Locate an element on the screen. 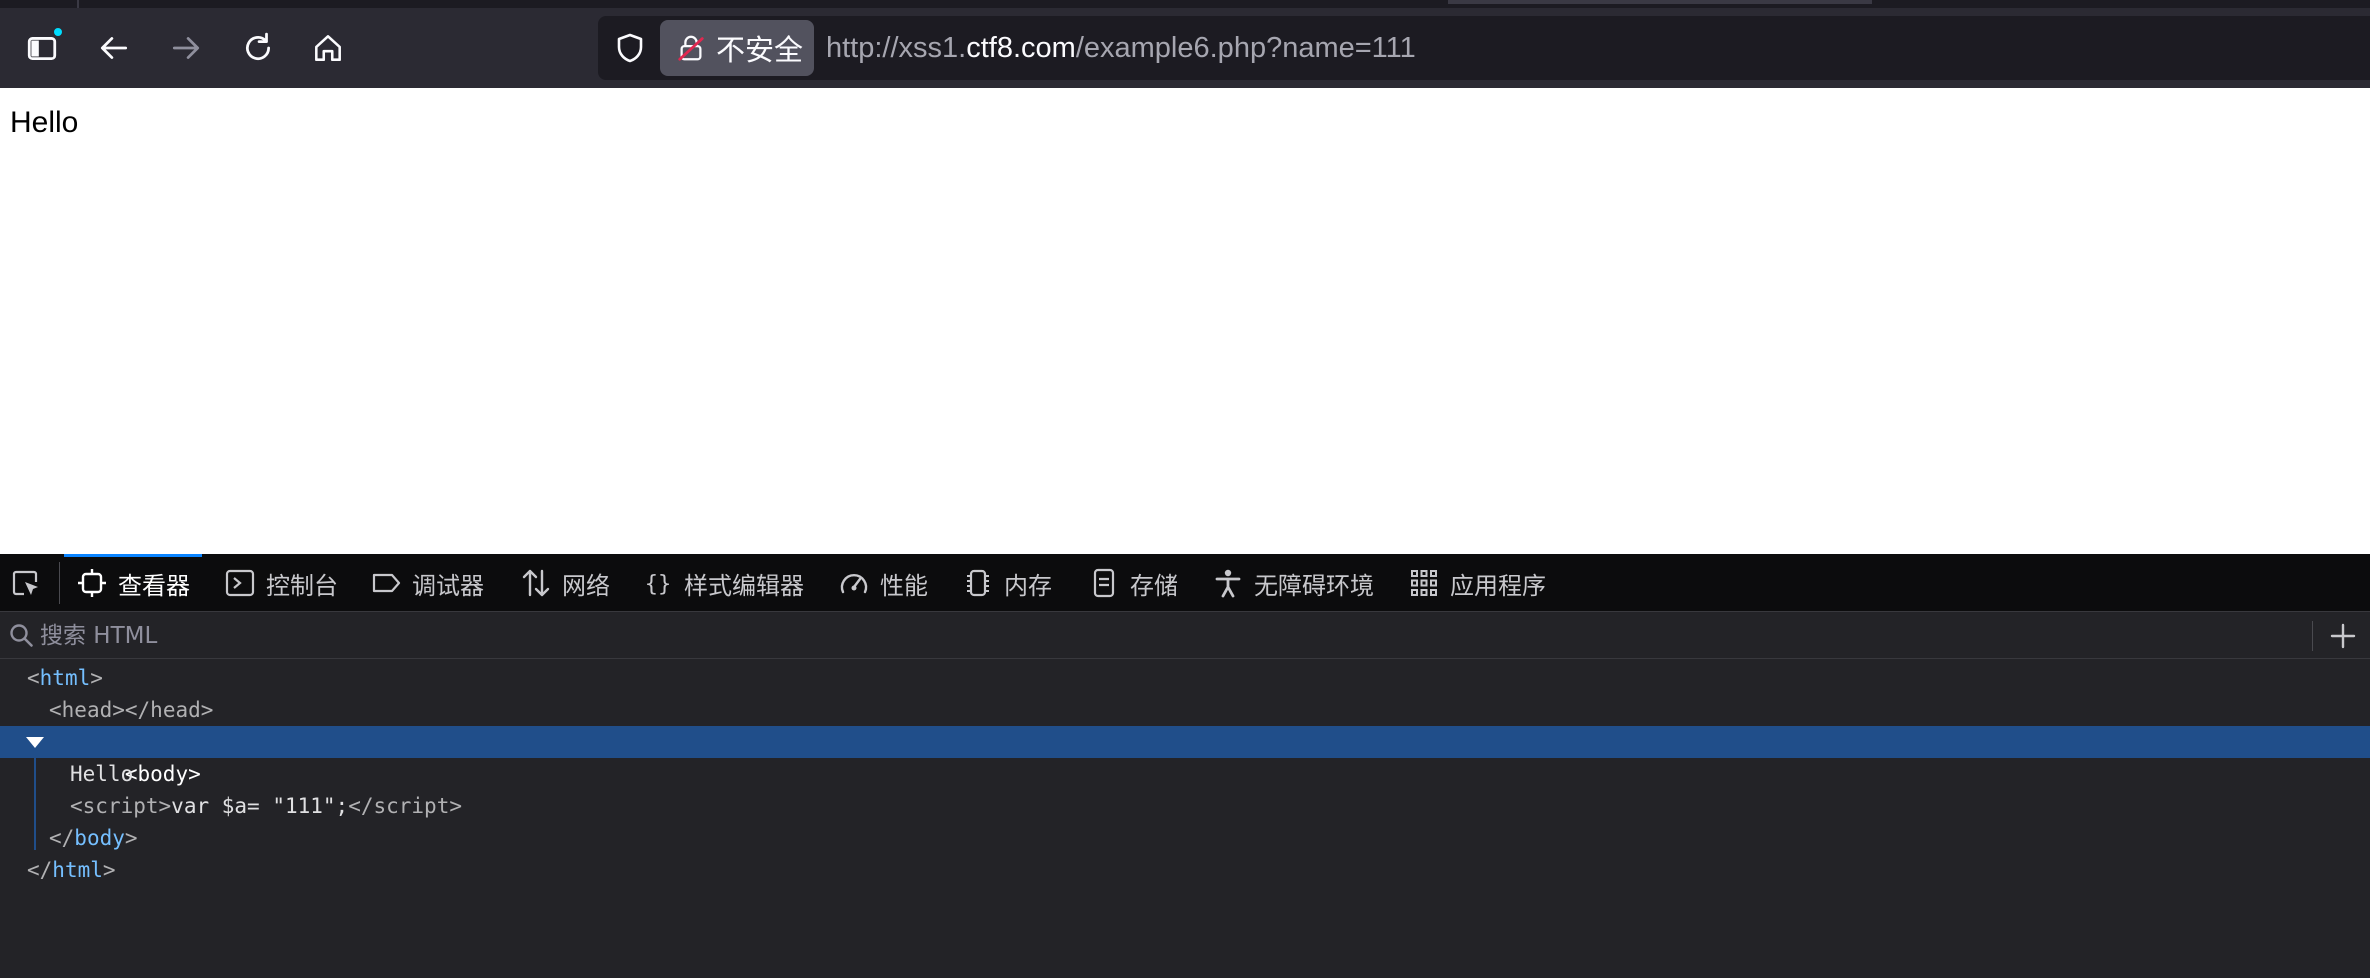 This screenshot has width=2370, height=978. plus-icon is located at coordinates (2343, 636).